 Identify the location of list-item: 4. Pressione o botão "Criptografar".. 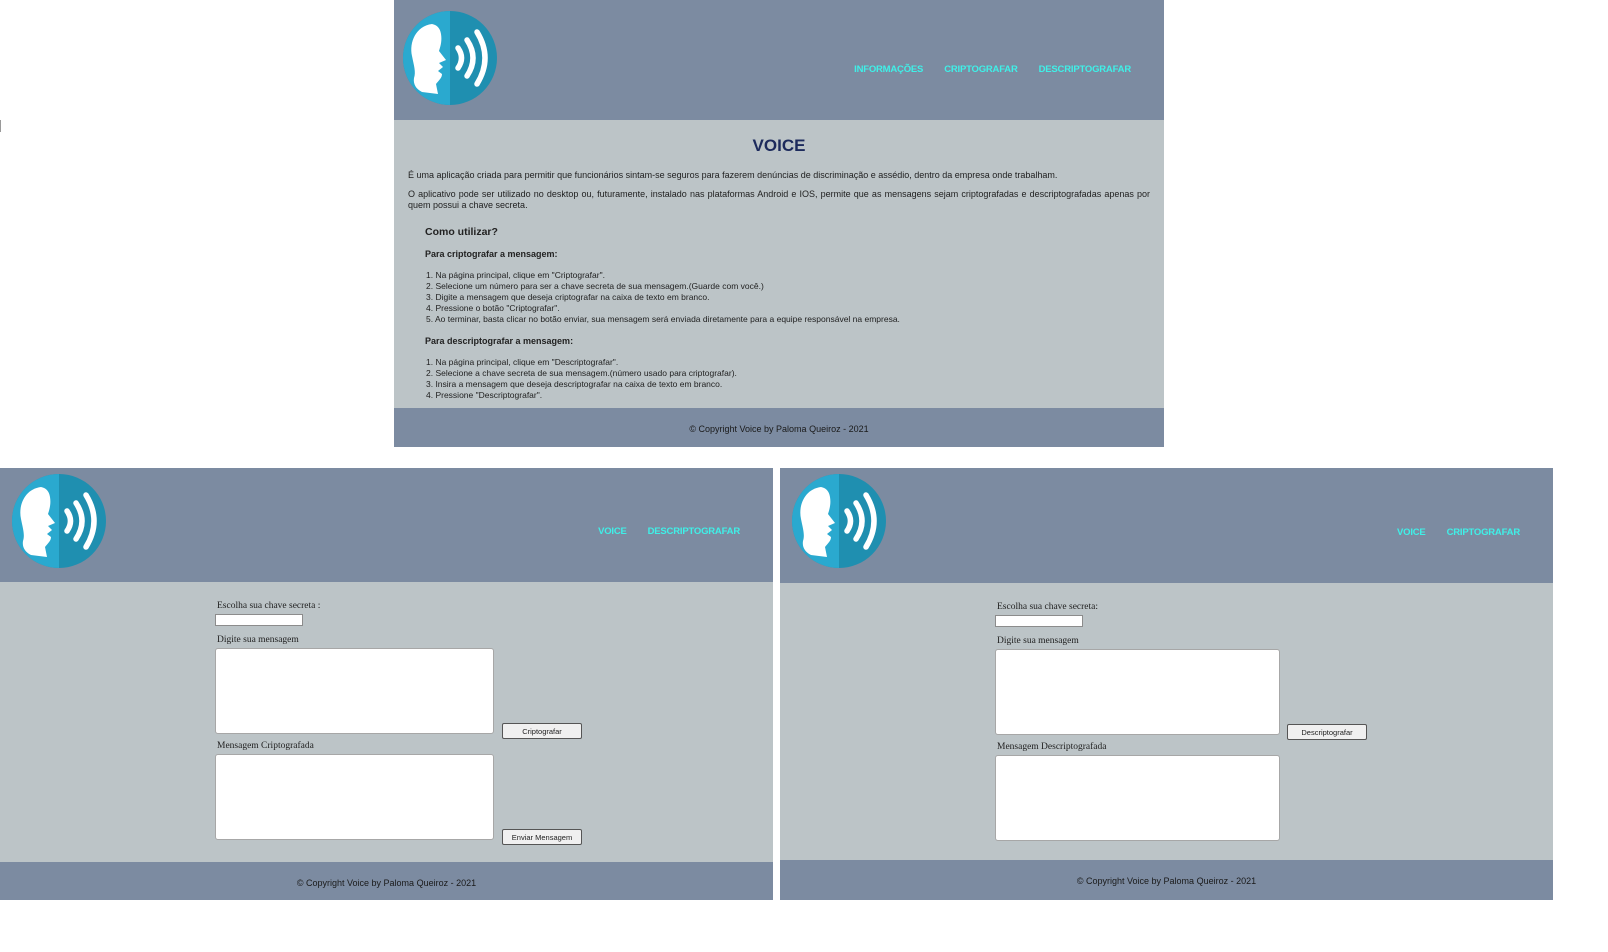
(493, 308).